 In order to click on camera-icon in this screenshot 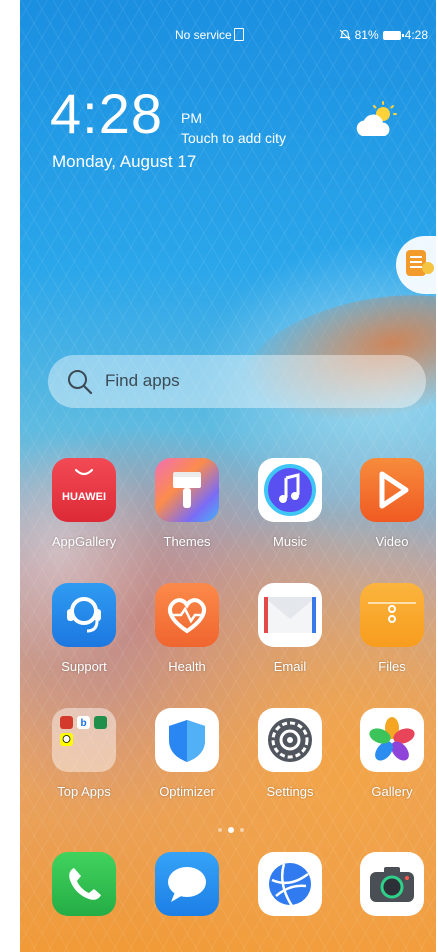, I will do `click(392, 884)`.